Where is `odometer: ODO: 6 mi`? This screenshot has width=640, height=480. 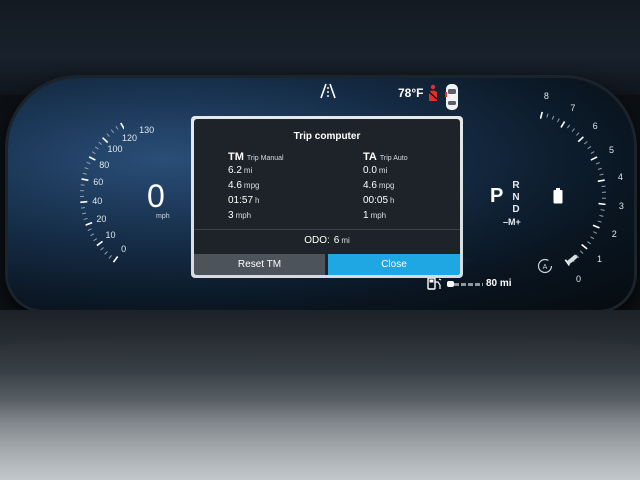 odometer: ODO: 6 mi is located at coordinates (327, 240).